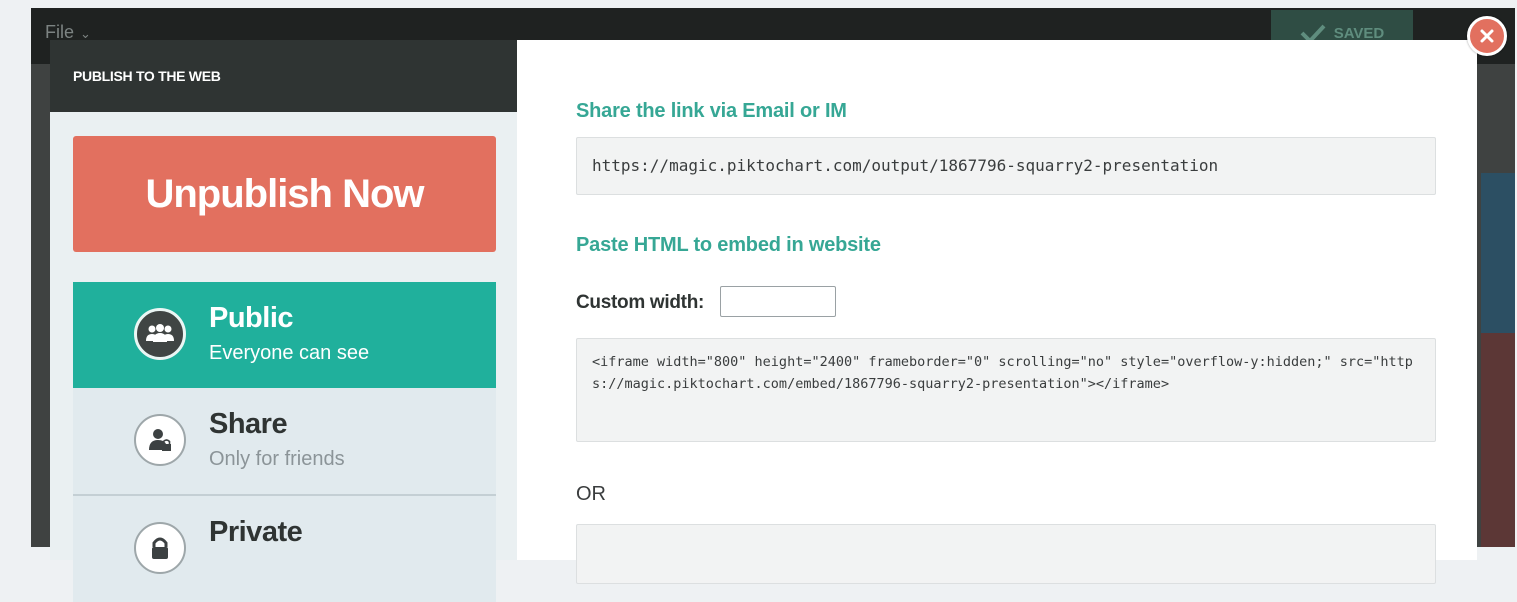 The image size is (1517, 602). Describe the element at coordinates (284, 335) in the screenshot. I see `option-public: Public Everyone can see` at that location.